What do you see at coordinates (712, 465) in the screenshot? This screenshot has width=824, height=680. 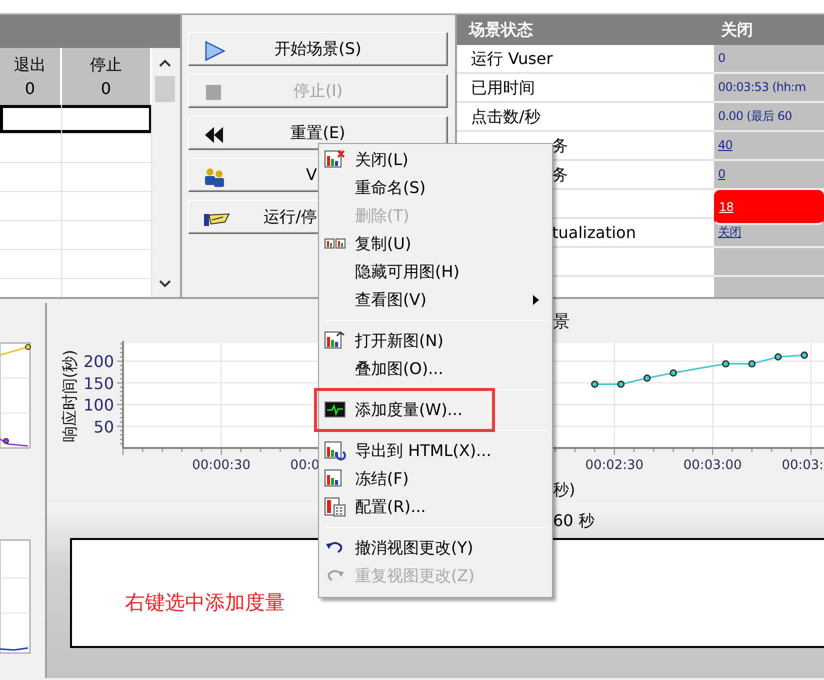 I see `tick-label: 00:03:00` at bounding box center [712, 465].